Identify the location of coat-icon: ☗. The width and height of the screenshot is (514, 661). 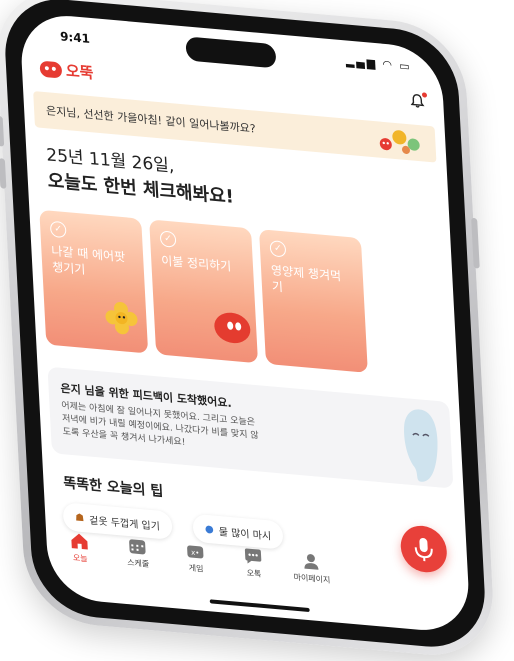
(80, 518).